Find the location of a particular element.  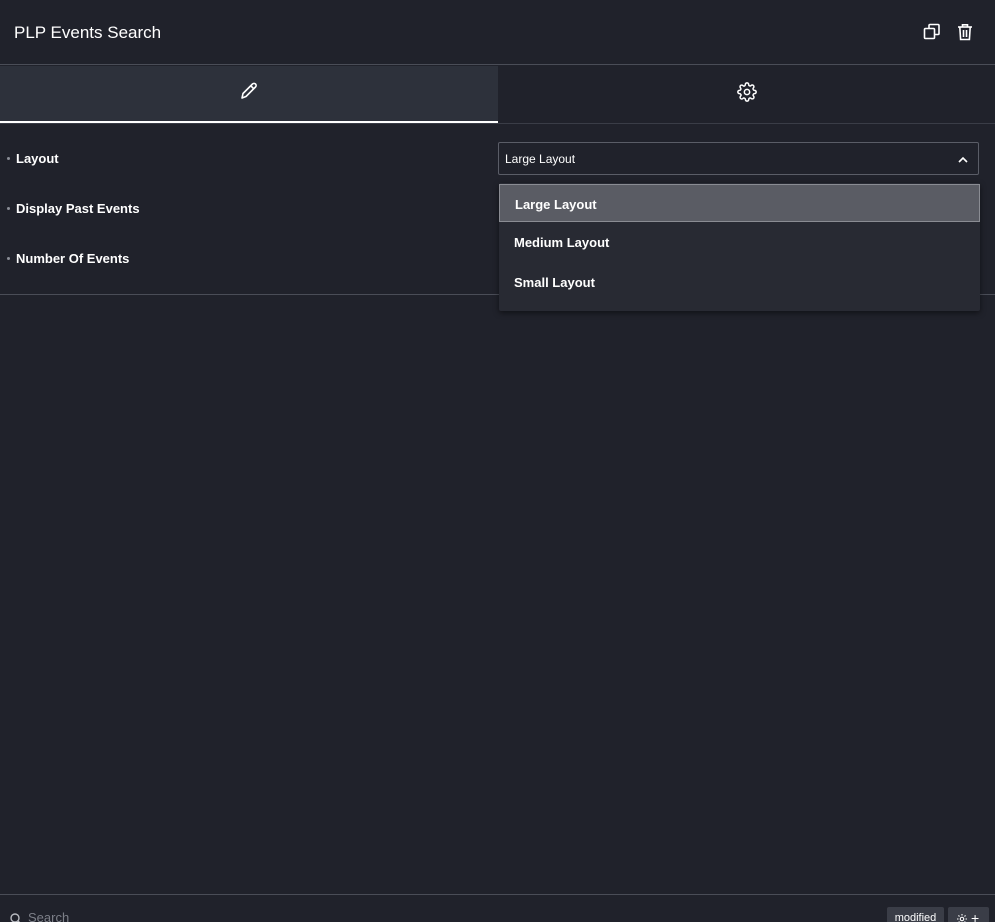

panel-header: PLP Events Search is located at coordinates (497, 32).